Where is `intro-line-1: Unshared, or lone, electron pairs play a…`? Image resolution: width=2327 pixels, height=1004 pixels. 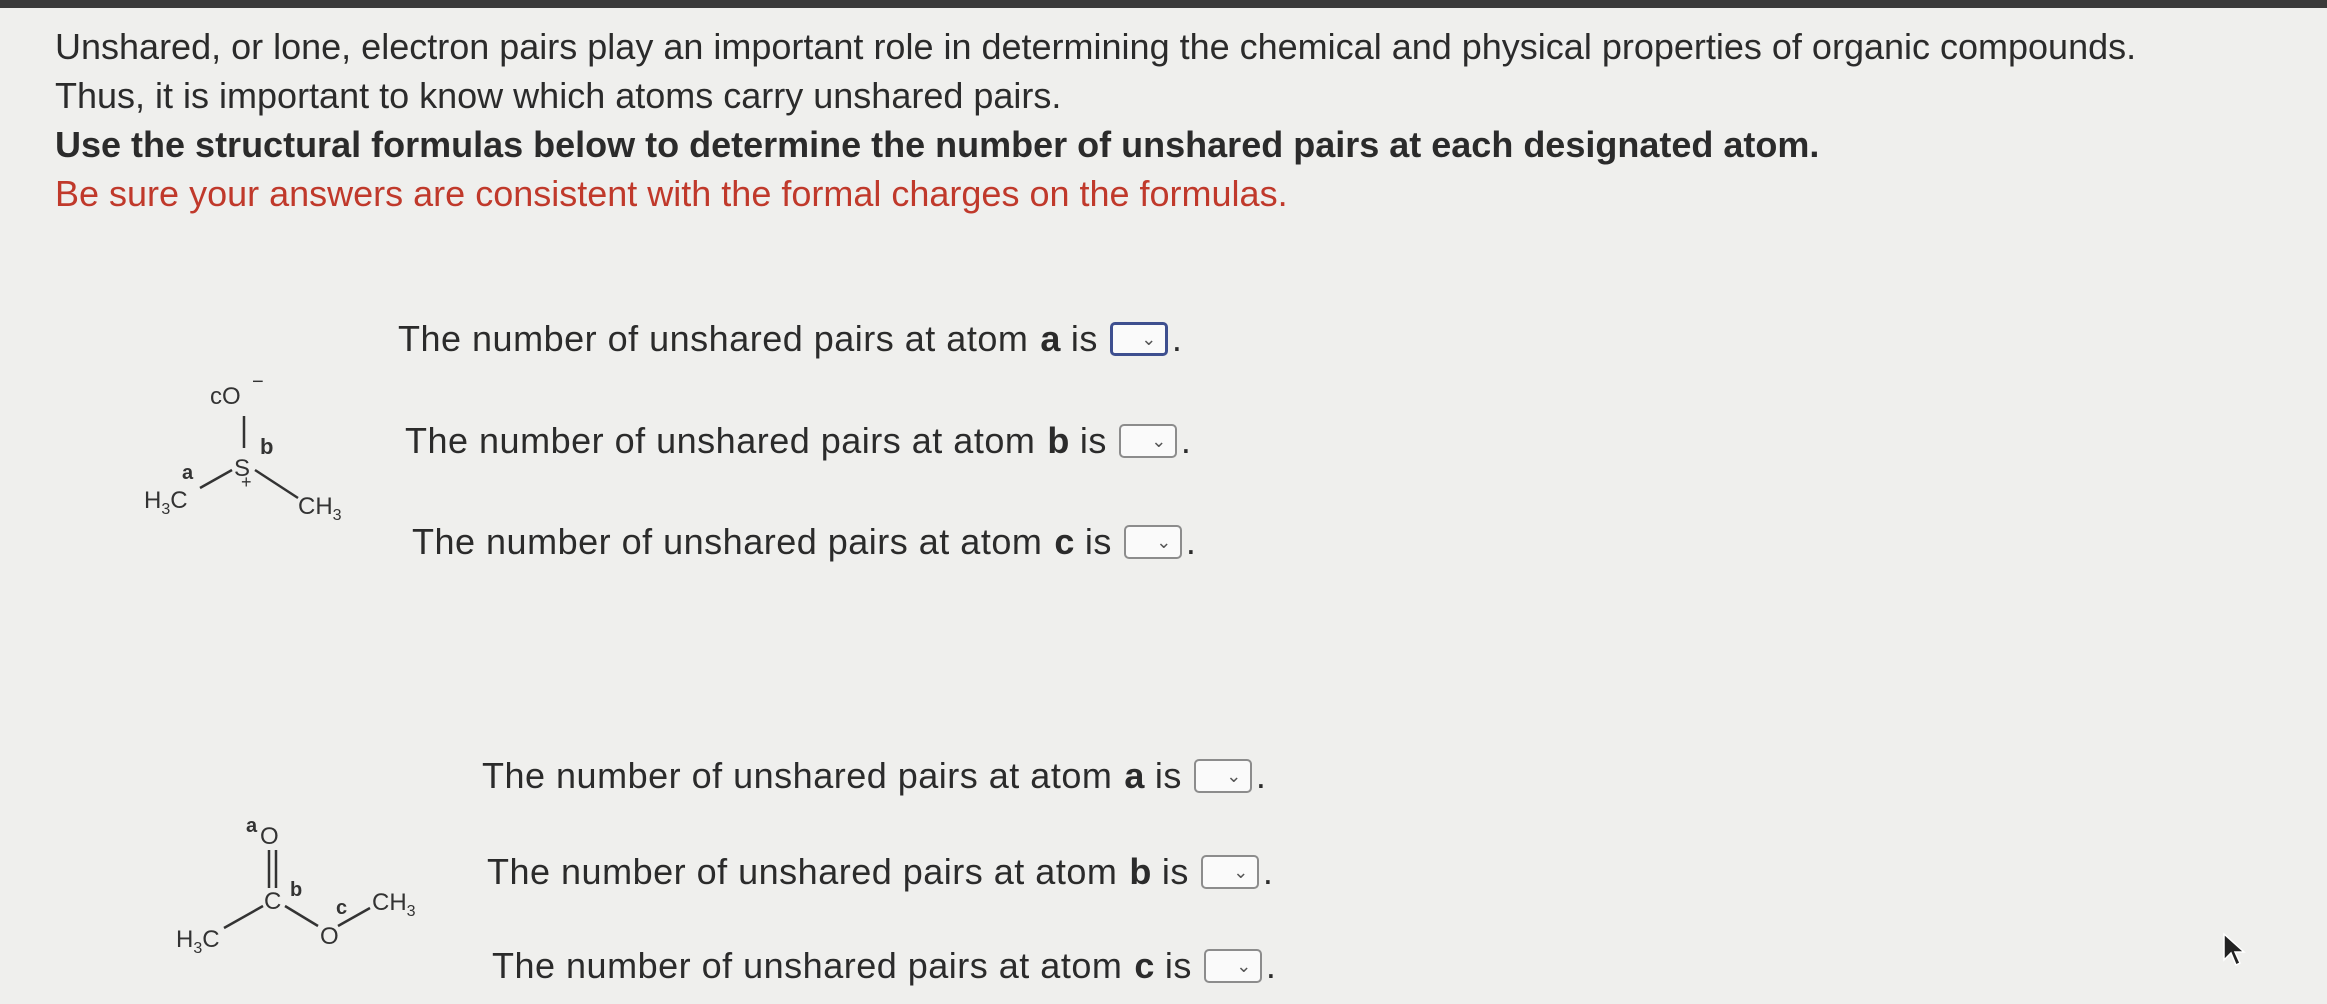
intro-line-1: Unshared, or lone, electron pairs play a… is located at coordinates (1096, 46).